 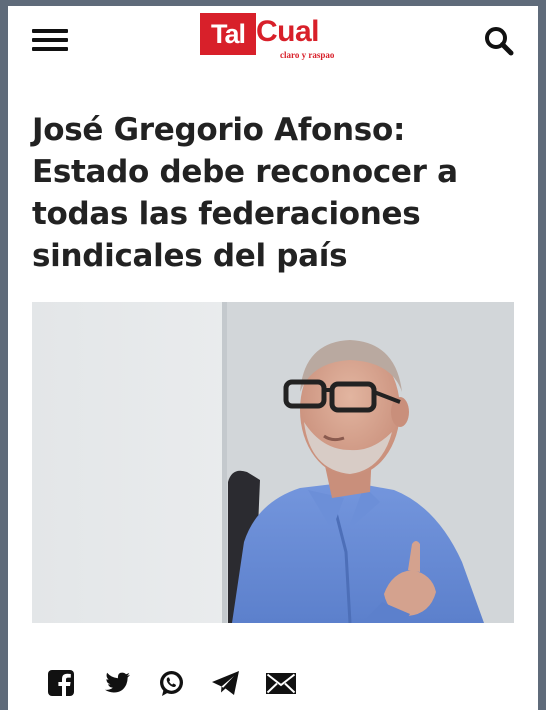 What do you see at coordinates (281, 683) in the screenshot?
I see `email-icon` at bounding box center [281, 683].